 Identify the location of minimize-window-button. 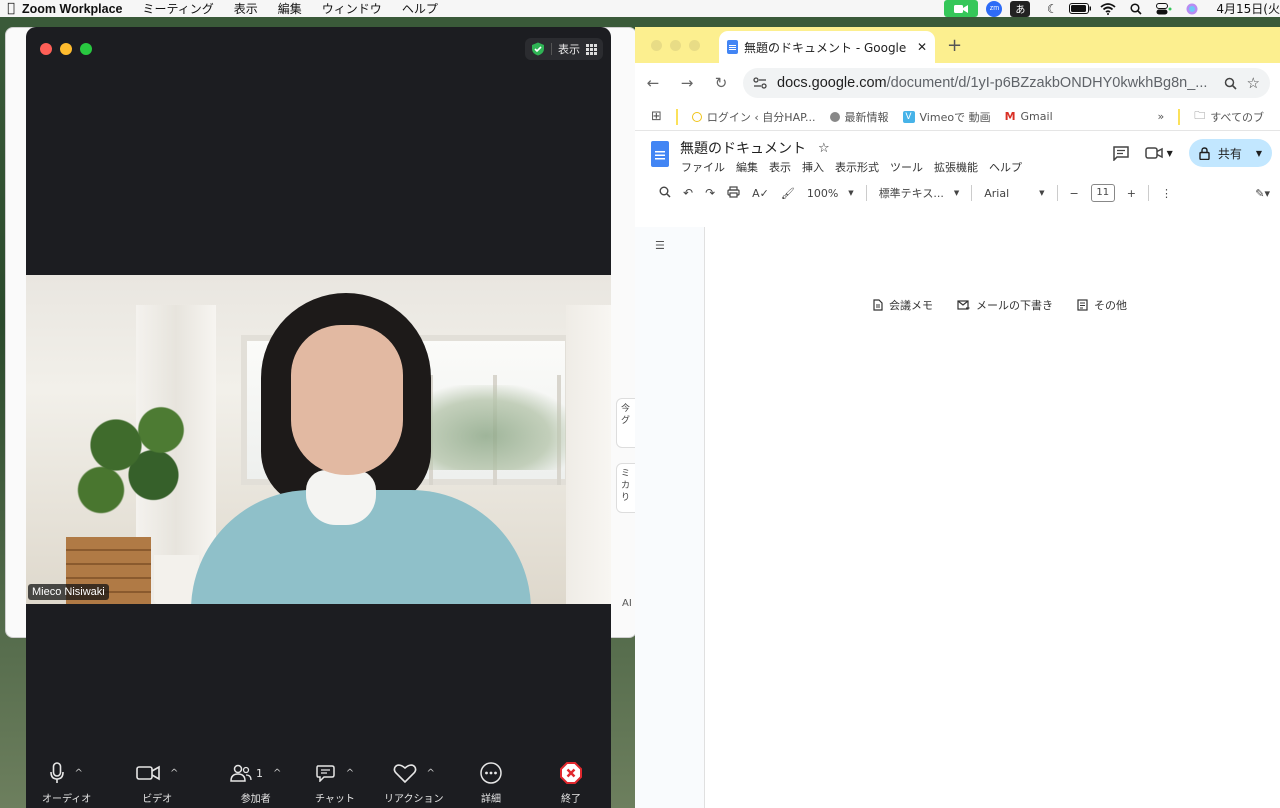
(66, 49).